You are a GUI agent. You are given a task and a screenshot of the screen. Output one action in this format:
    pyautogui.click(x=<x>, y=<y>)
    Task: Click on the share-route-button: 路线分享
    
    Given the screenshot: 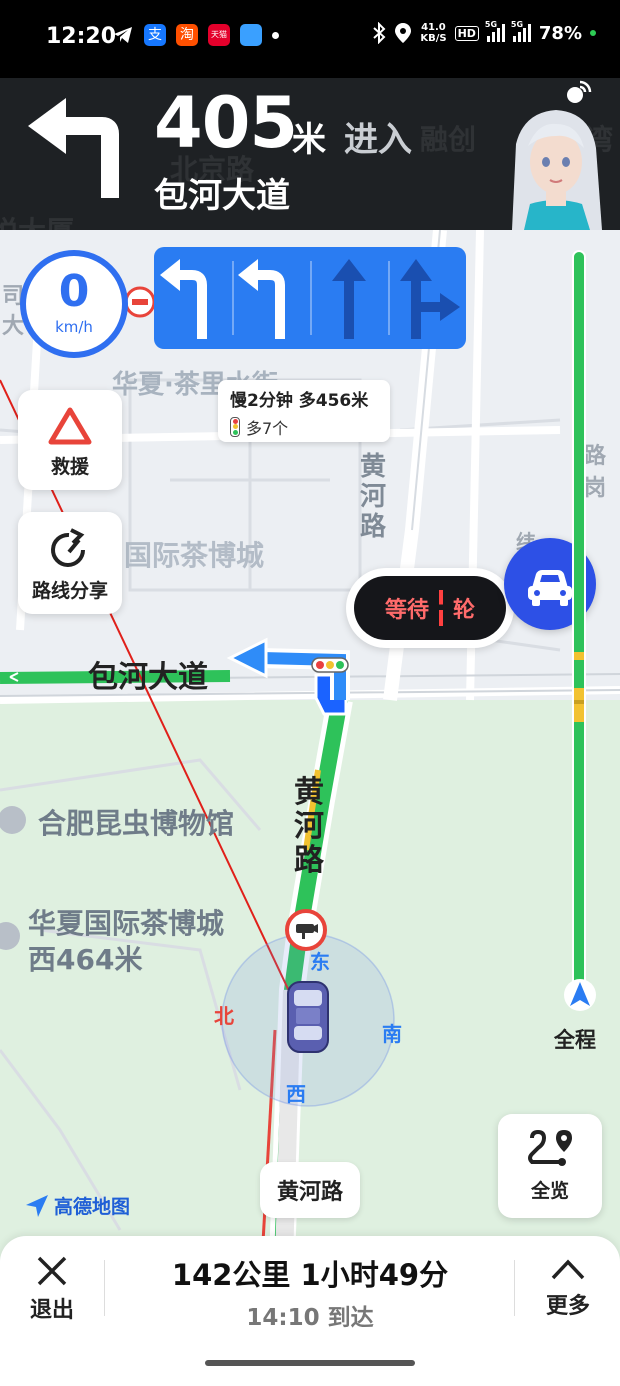 What is the action you would take?
    pyautogui.click(x=70, y=563)
    